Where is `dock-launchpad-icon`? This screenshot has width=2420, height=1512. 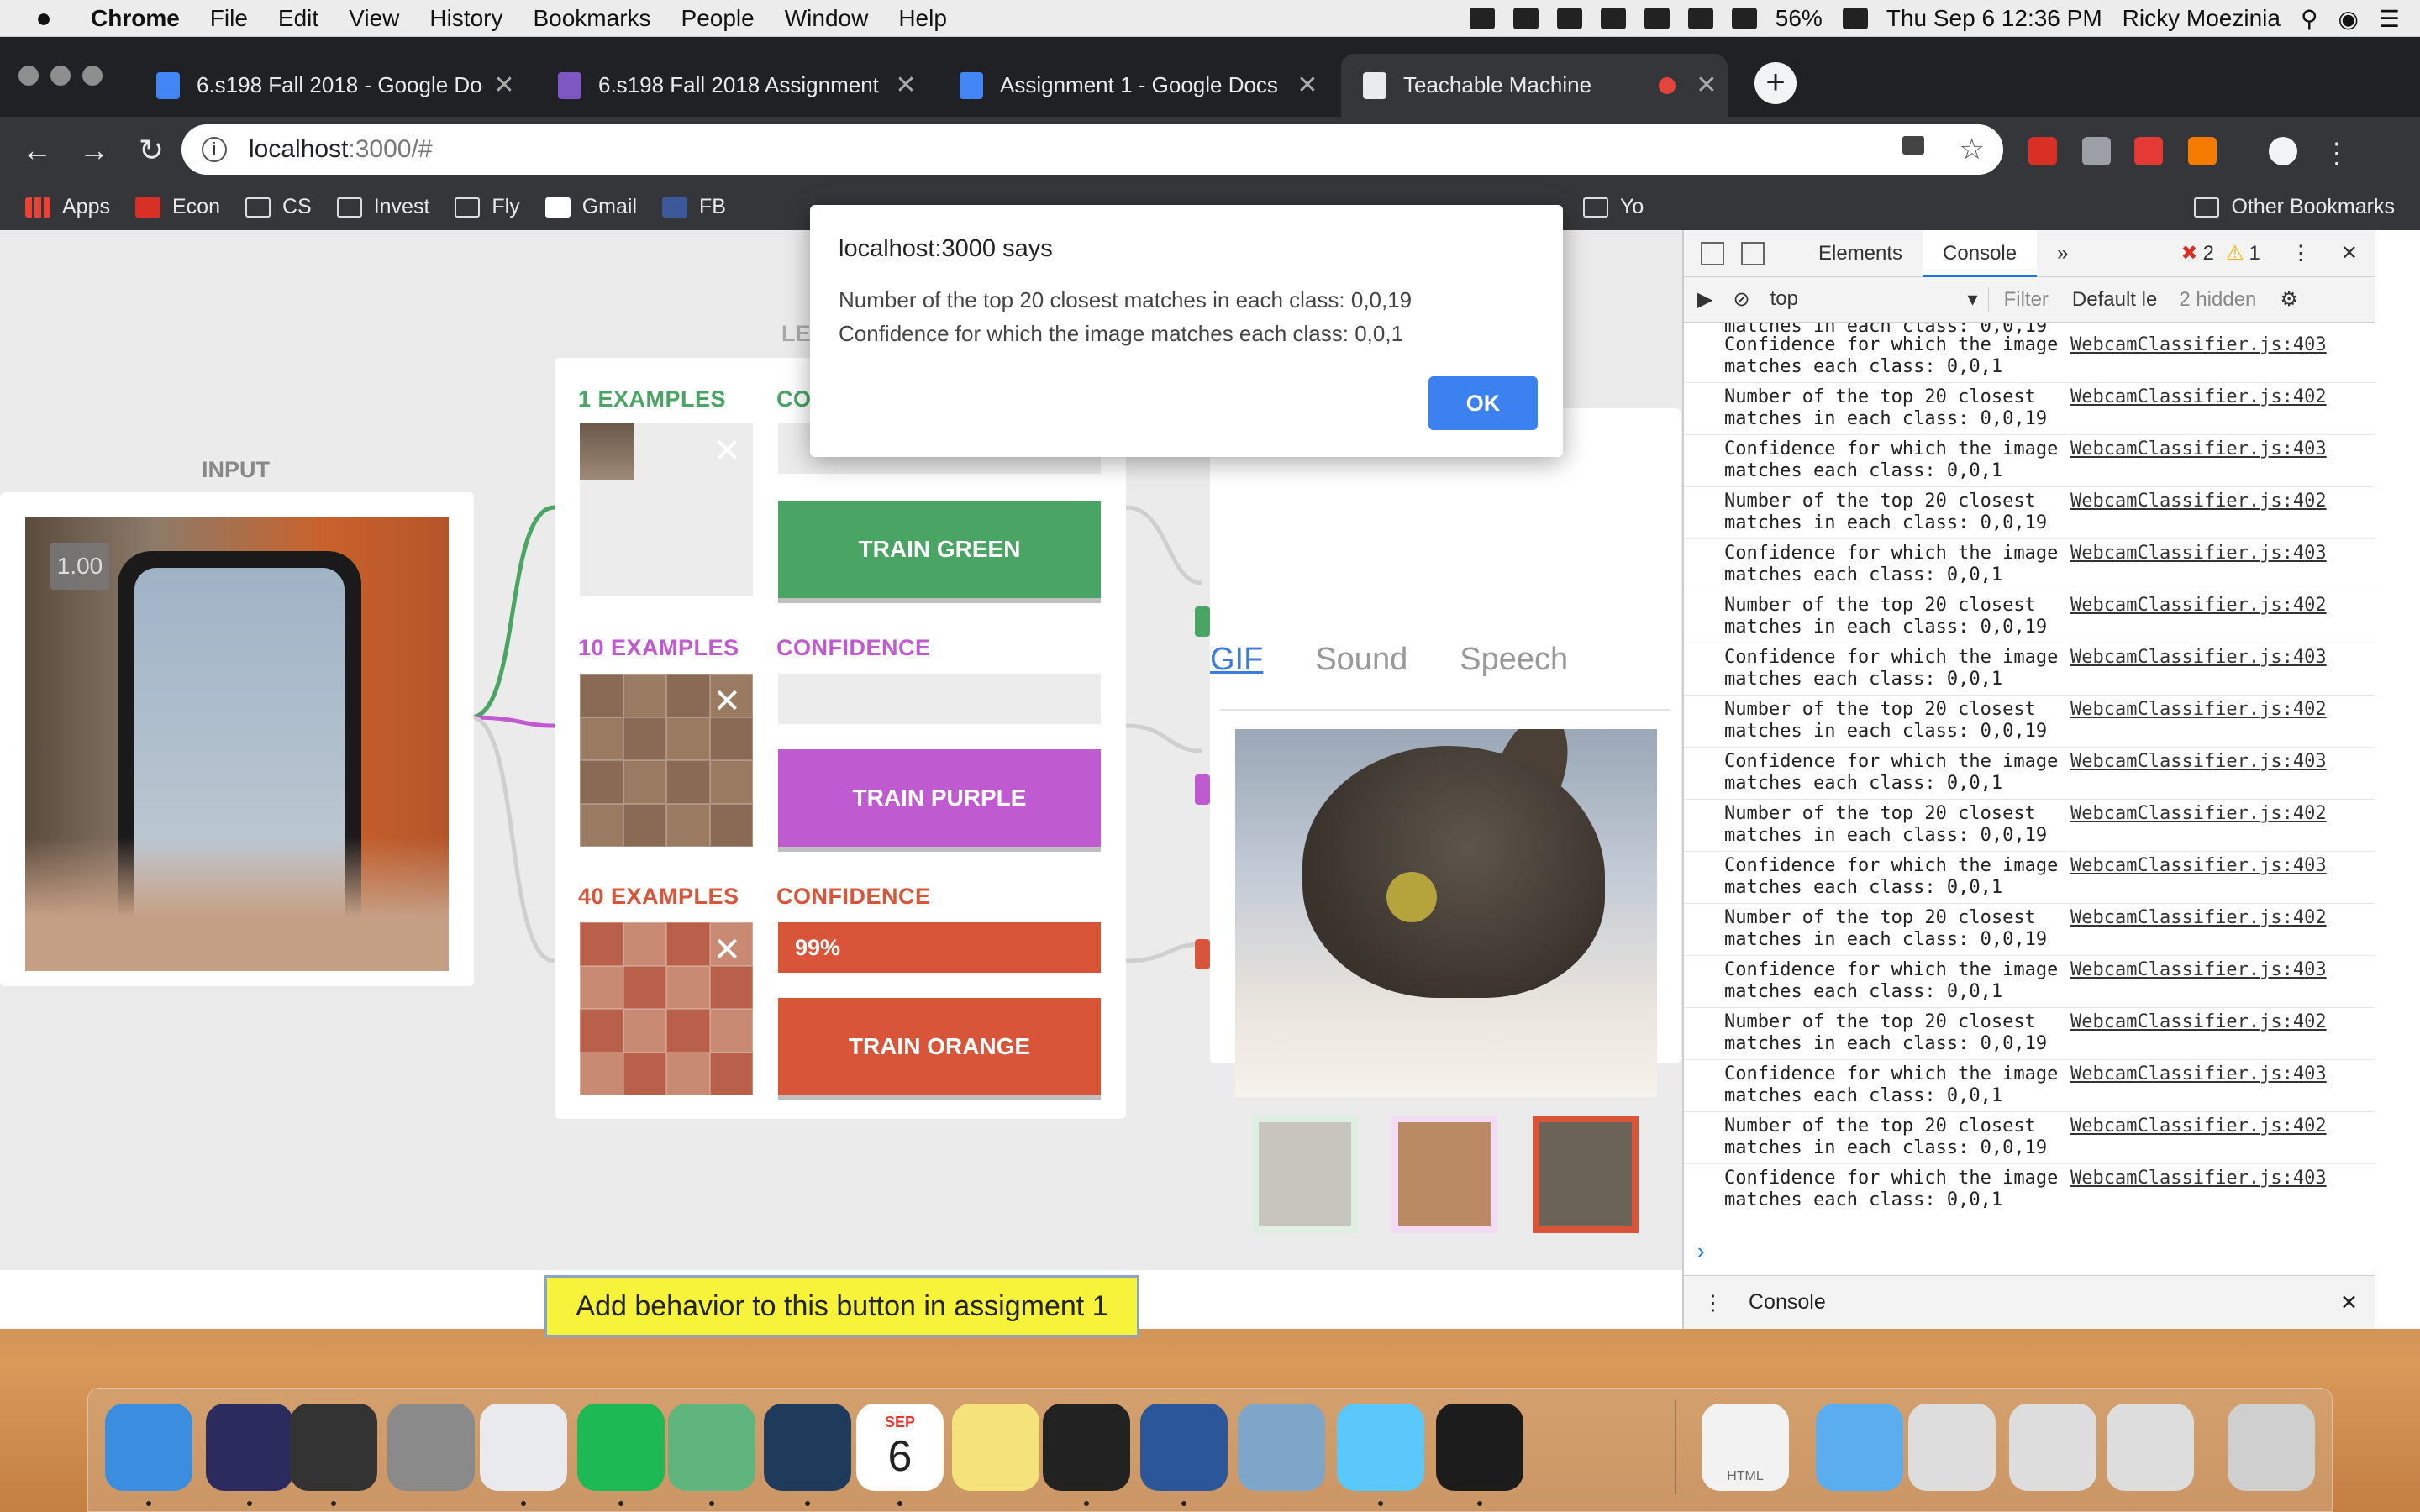 dock-launchpad-icon is located at coordinates (431, 1447).